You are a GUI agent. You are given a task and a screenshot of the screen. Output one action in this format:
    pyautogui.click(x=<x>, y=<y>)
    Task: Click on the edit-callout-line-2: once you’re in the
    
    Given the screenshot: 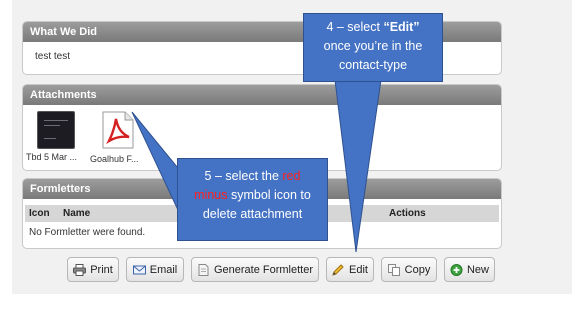 What is the action you would take?
    pyautogui.click(x=373, y=46)
    